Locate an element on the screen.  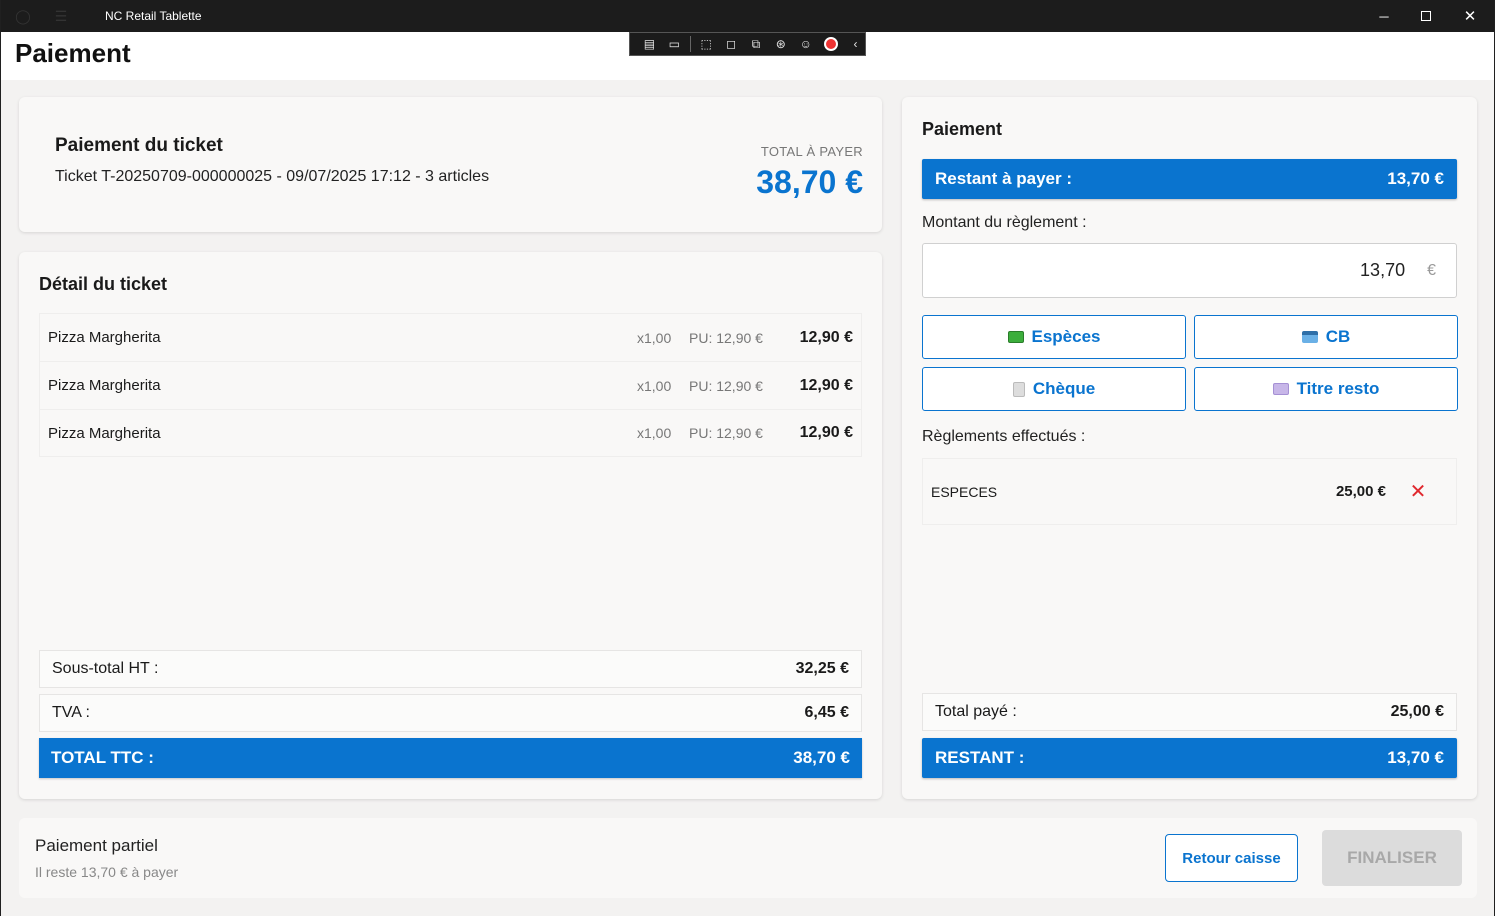
maximize-button is located at coordinates (1426, 16).